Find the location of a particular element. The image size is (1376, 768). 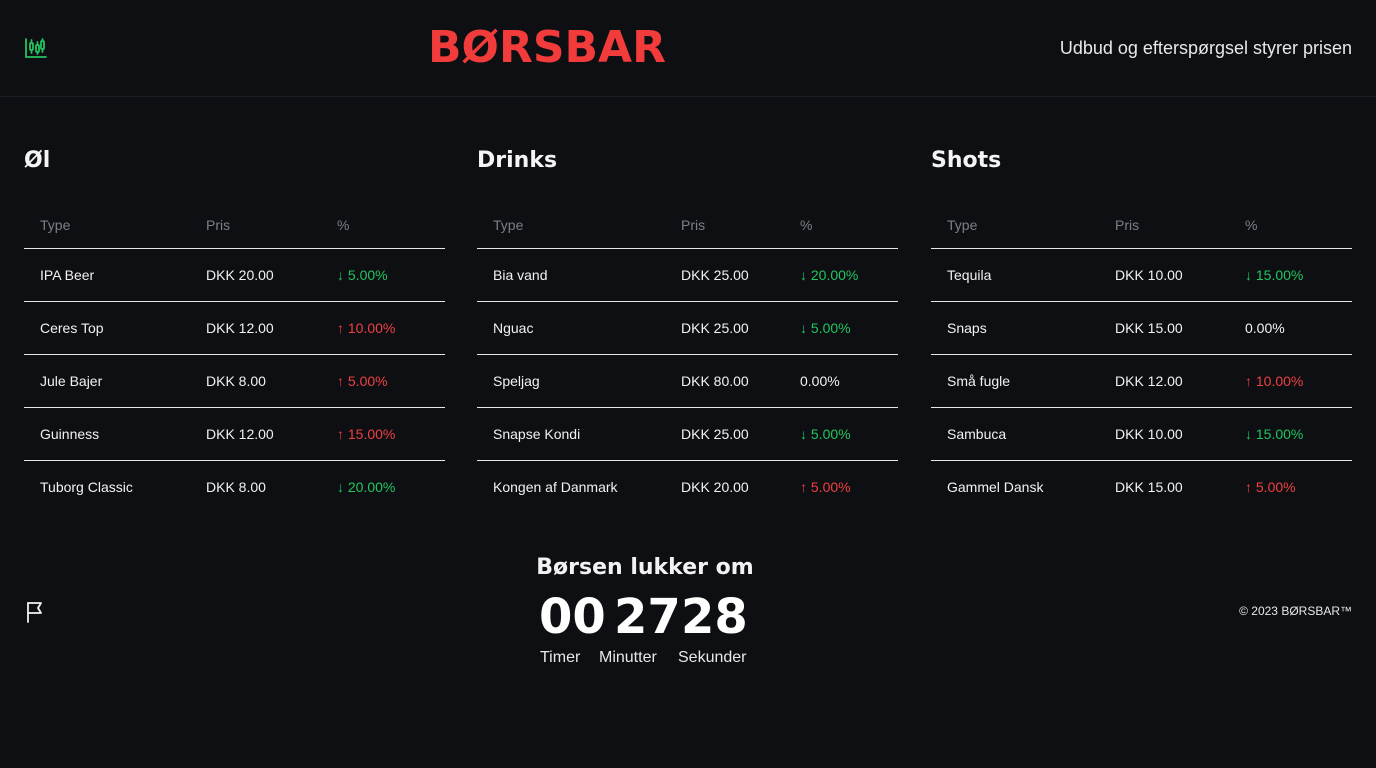

market-title: Drinks is located at coordinates (517, 160).